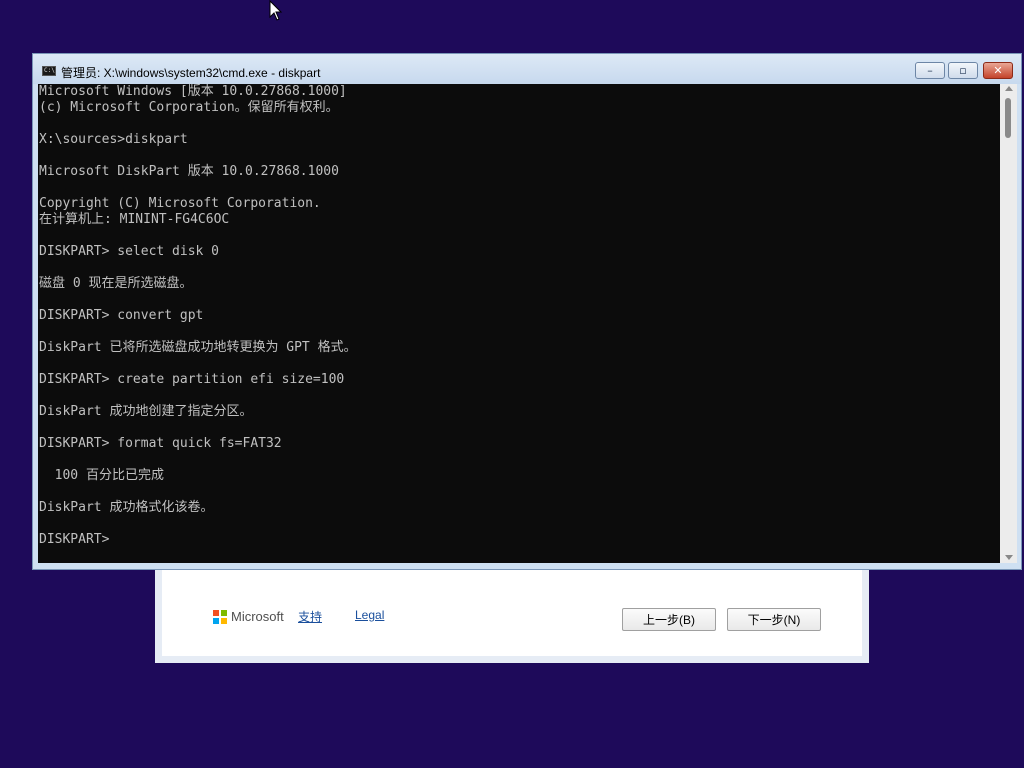 The width and height of the screenshot is (1024, 768). What do you see at coordinates (126, 507) in the screenshot?
I see `console-line: DiskPart 成功格式化该卷。` at bounding box center [126, 507].